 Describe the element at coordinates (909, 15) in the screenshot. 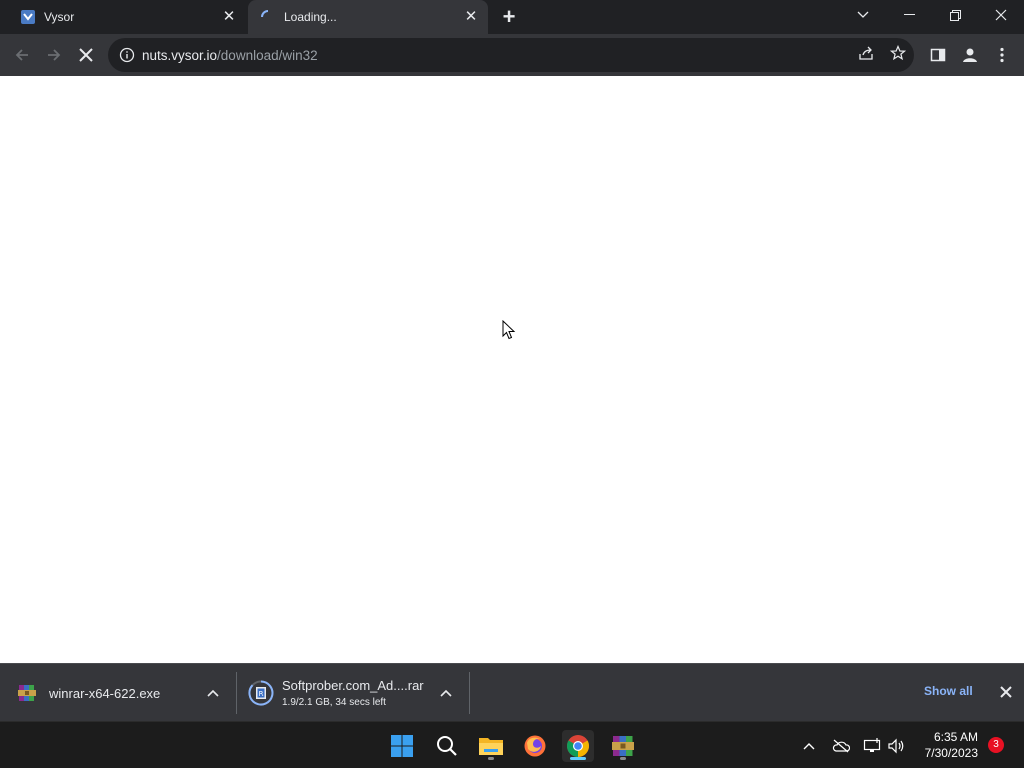

I see `minimize-icon` at that location.